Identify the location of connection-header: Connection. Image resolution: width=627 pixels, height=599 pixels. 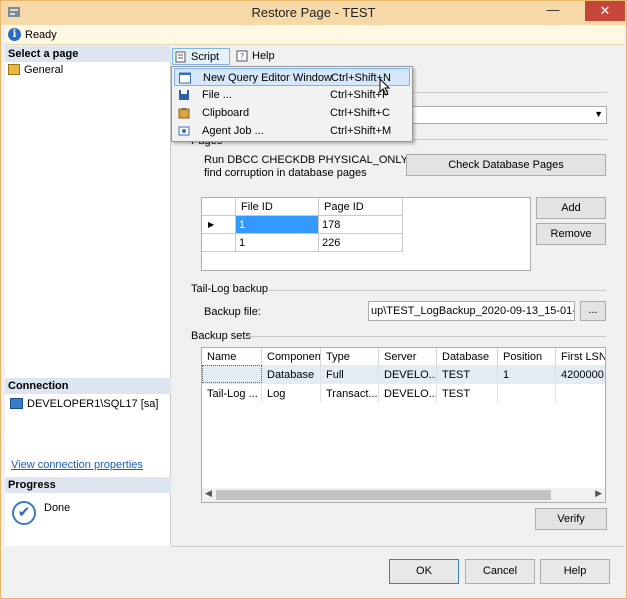
(88, 386).